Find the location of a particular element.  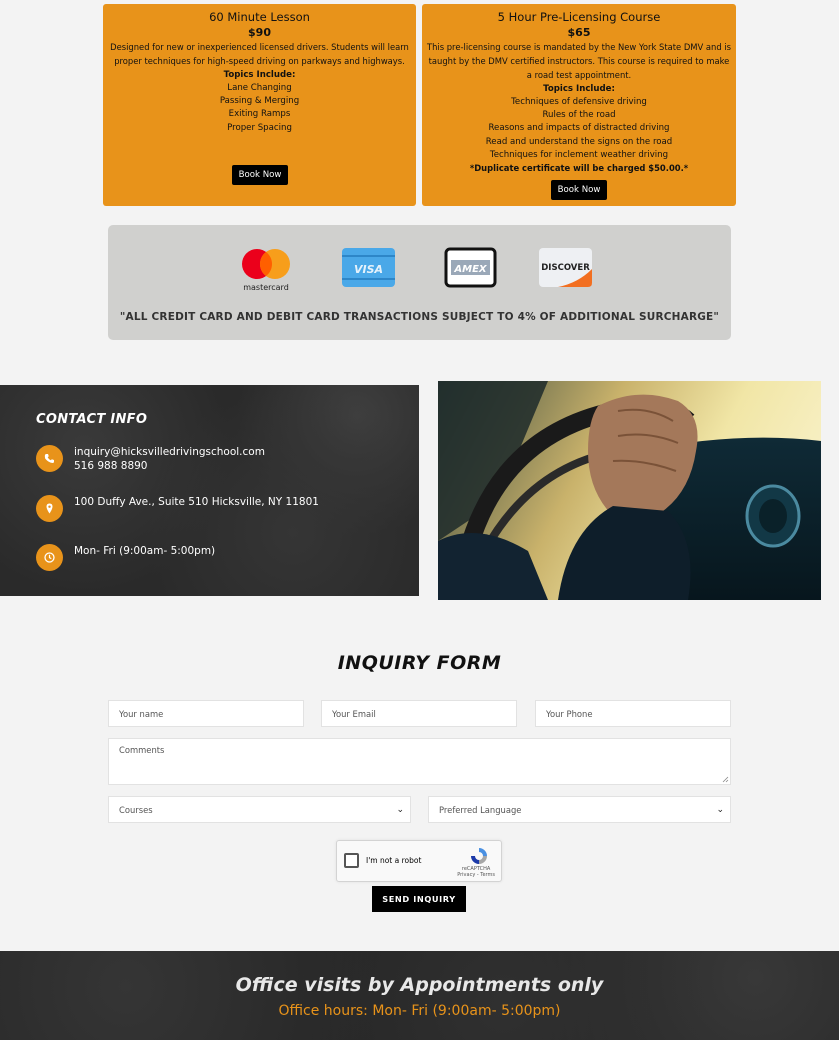

resize-handle-icon is located at coordinates (725, 779).